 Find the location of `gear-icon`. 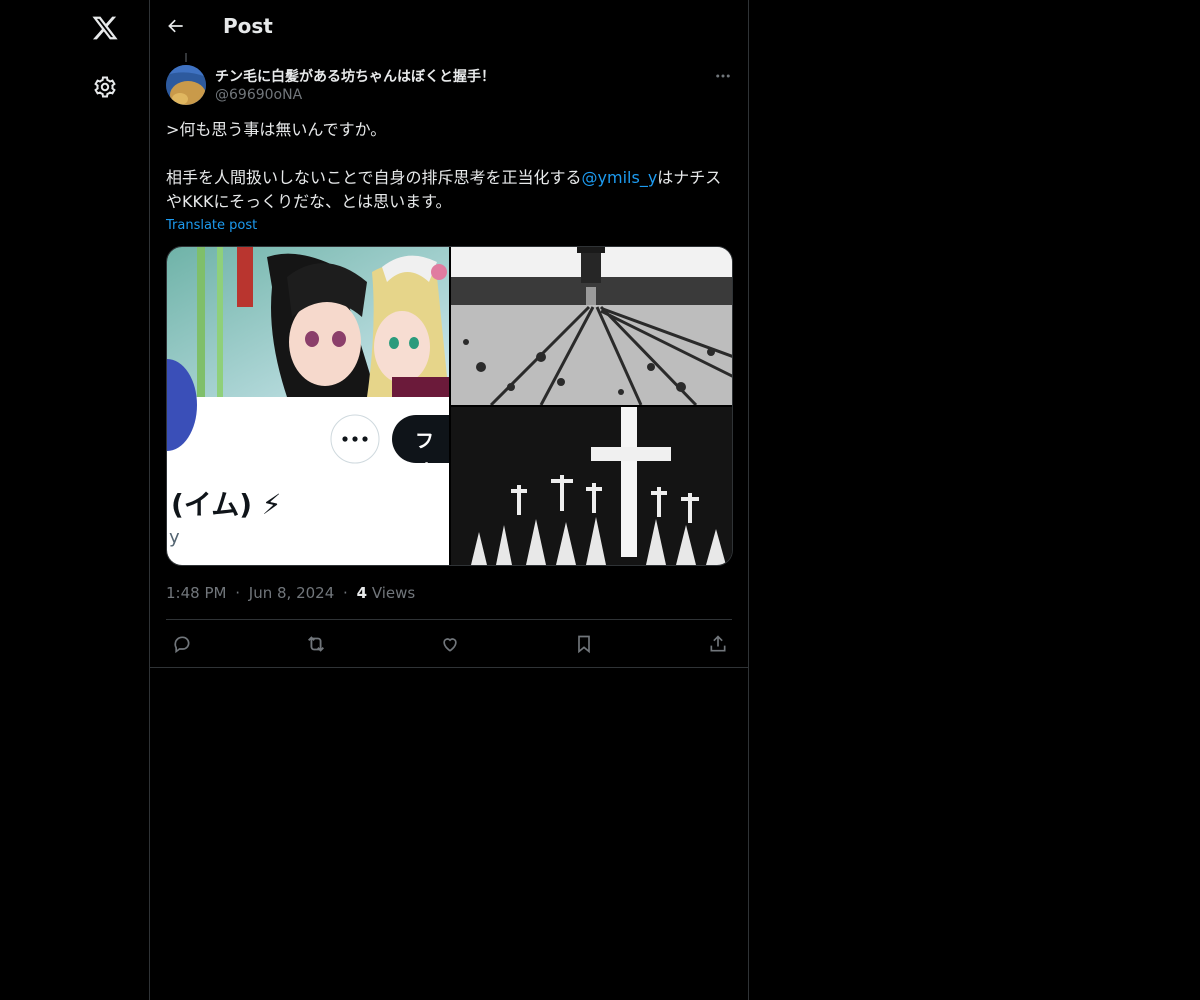

gear-icon is located at coordinates (105, 87).